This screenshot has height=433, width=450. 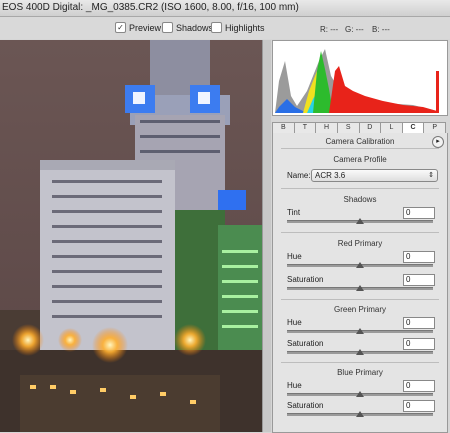 What do you see at coordinates (360, 243) in the screenshot?
I see `red-primary-heading: Red Primary` at bounding box center [360, 243].